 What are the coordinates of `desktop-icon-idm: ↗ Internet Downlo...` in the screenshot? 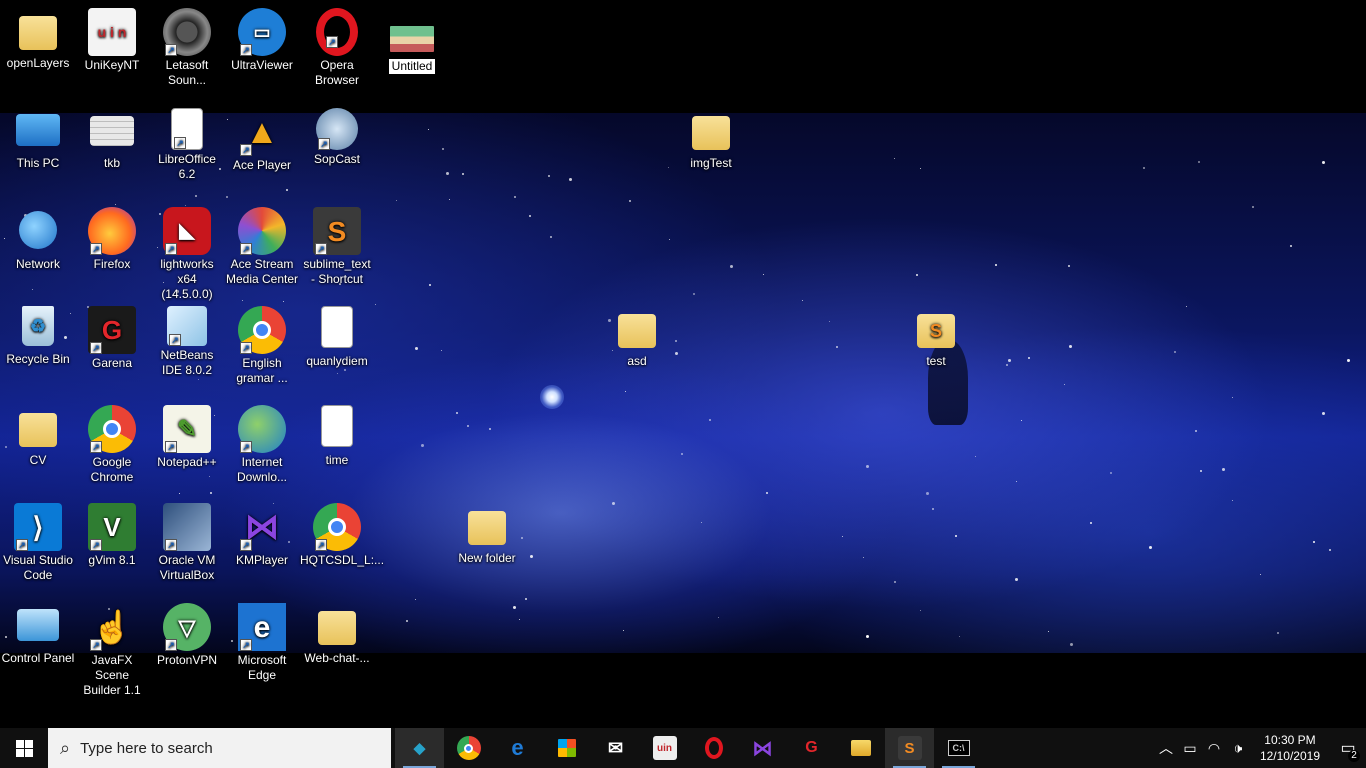 It's located at (262, 445).